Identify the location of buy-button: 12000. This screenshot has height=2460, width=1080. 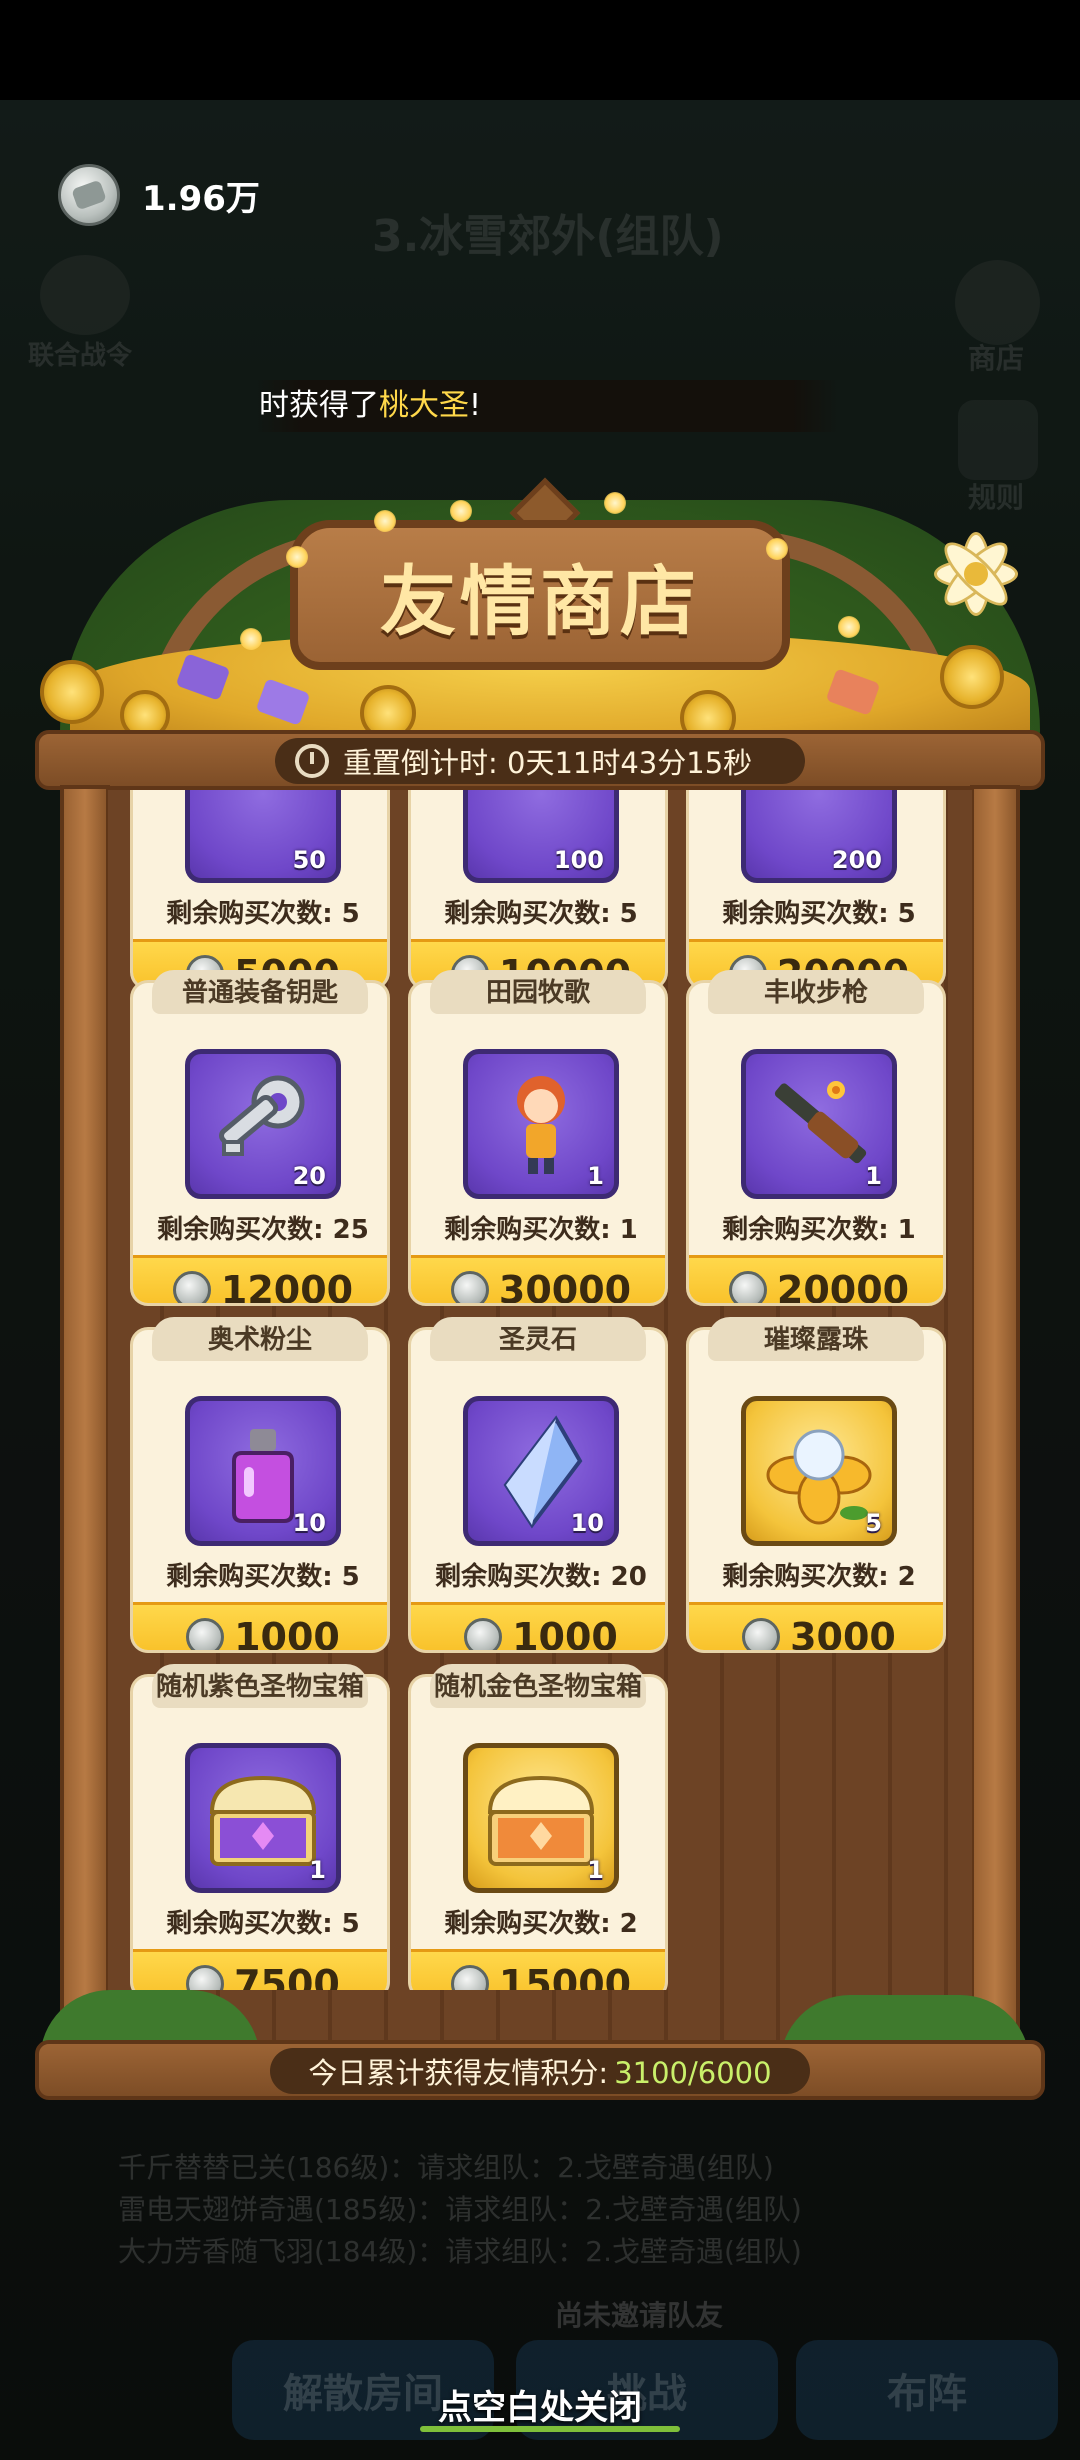
(260, 1280).